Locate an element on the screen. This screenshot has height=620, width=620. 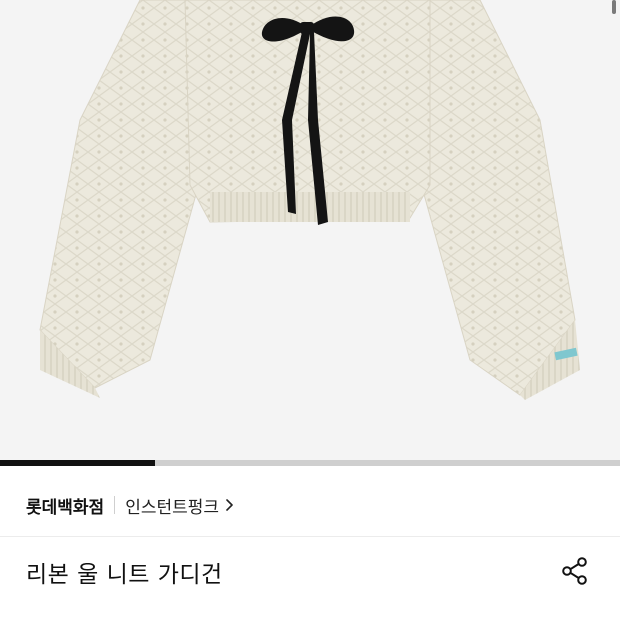
store-name: 롯데백화점 is located at coordinates (65, 505).